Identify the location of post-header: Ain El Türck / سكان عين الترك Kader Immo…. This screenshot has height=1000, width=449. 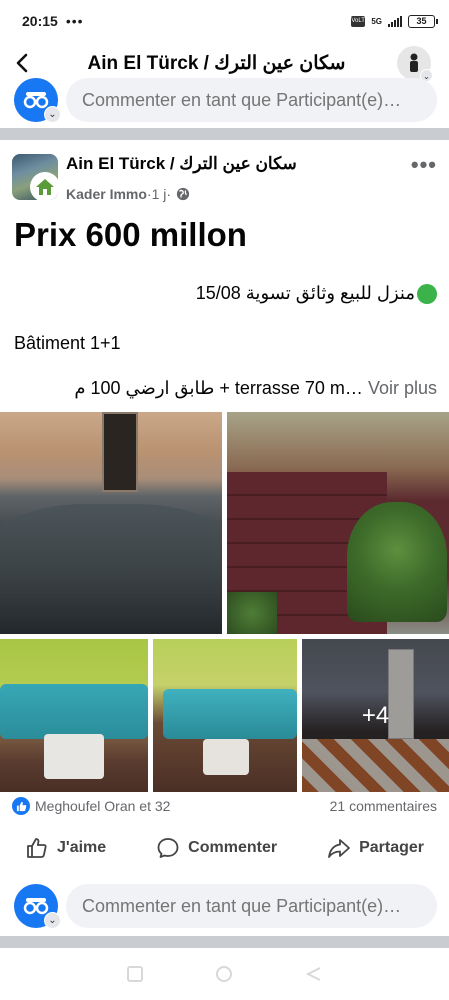
(224, 177).